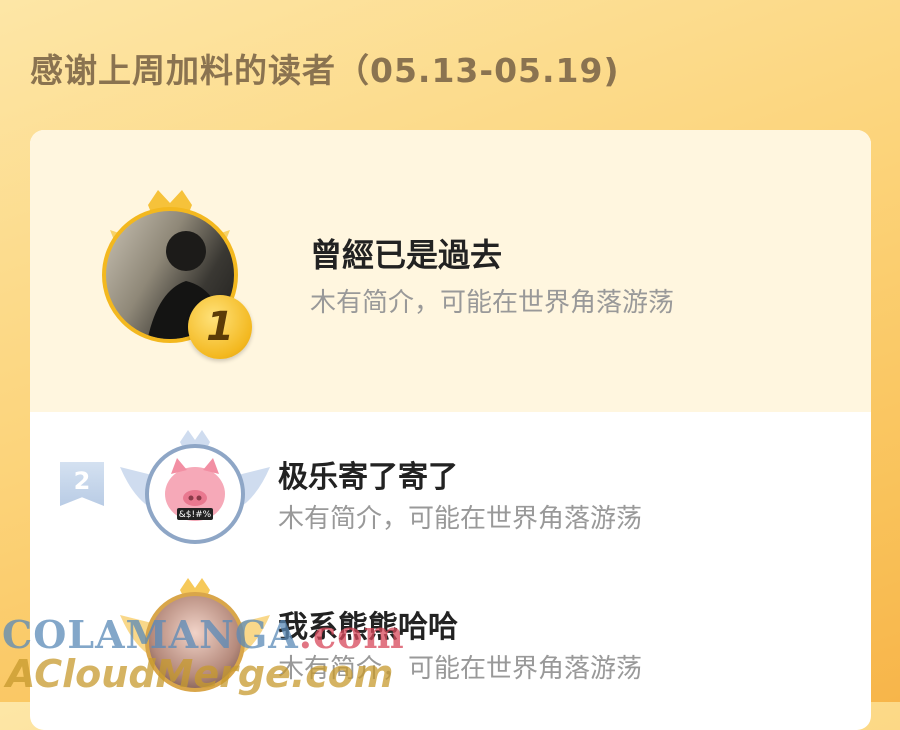 This screenshot has width=900, height=730. I want to click on avatar-frame-gold: 1, so click(170, 270).